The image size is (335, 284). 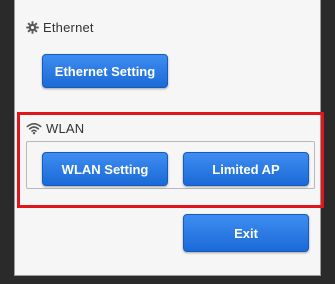 I want to click on window-frame-left, so click(x=7, y=142).